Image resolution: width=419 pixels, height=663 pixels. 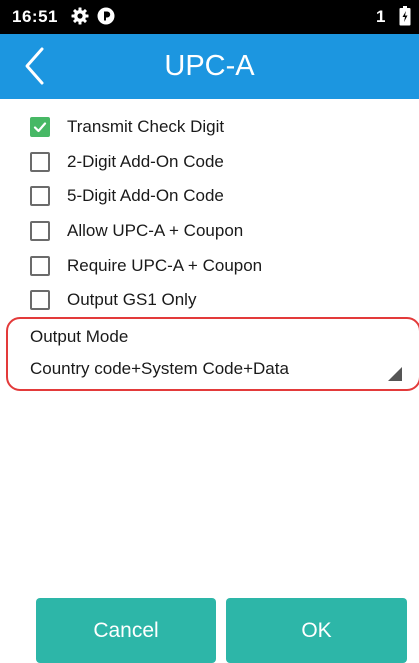 I want to click on cancel-button: Cancel, so click(x=126, y=630).